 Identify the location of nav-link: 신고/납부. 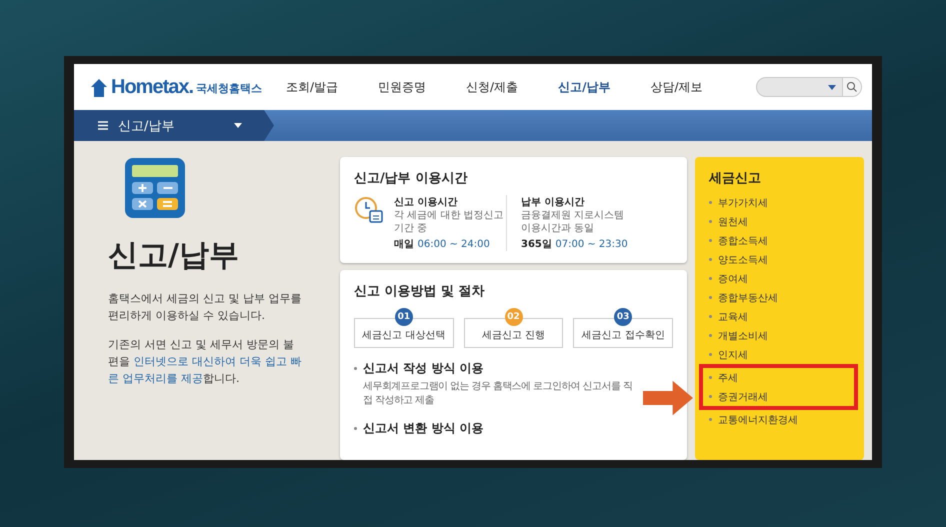
(584, 87).